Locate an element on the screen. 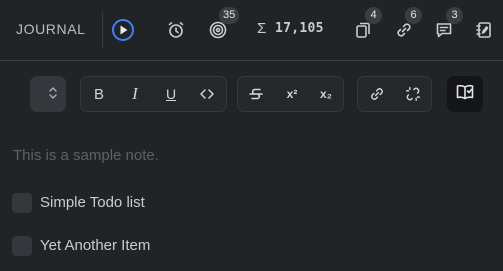  pages-badge: 4 is located at coordinates (373, 15).